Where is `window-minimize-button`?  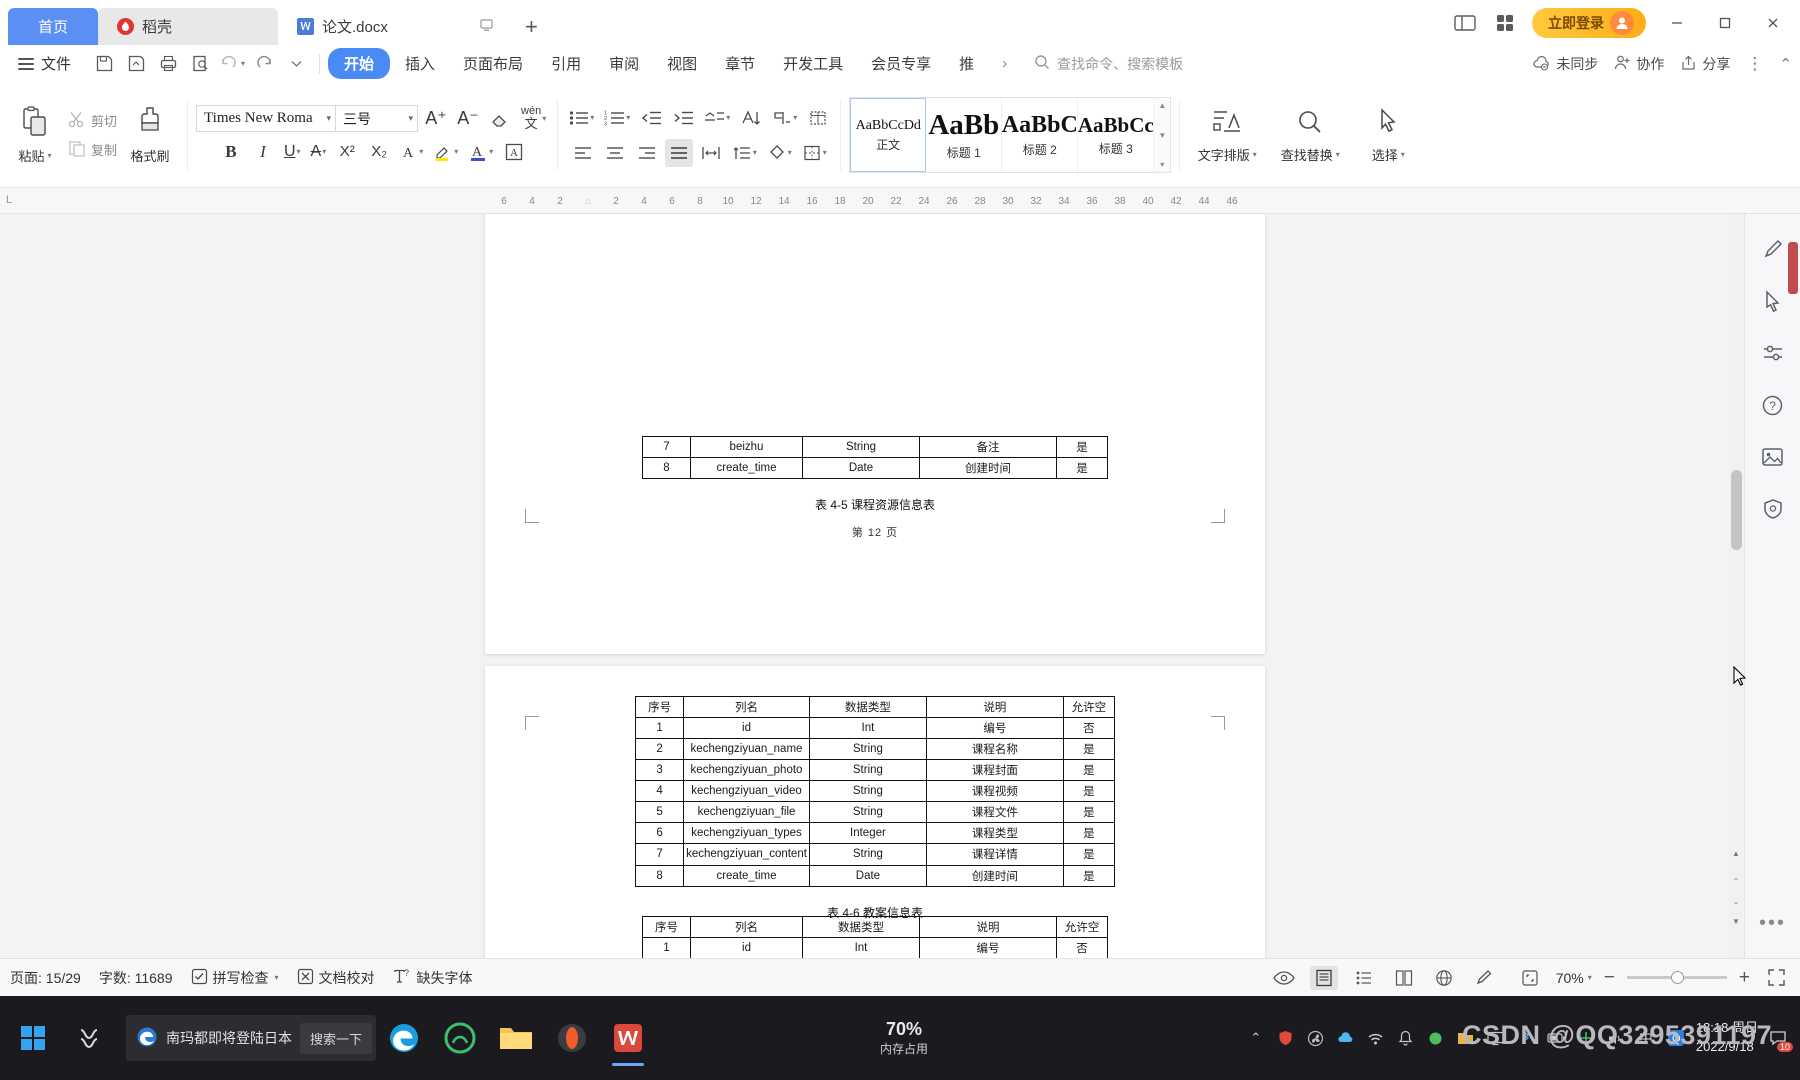 window-minimize-button is located at coordinates (1677, 23).